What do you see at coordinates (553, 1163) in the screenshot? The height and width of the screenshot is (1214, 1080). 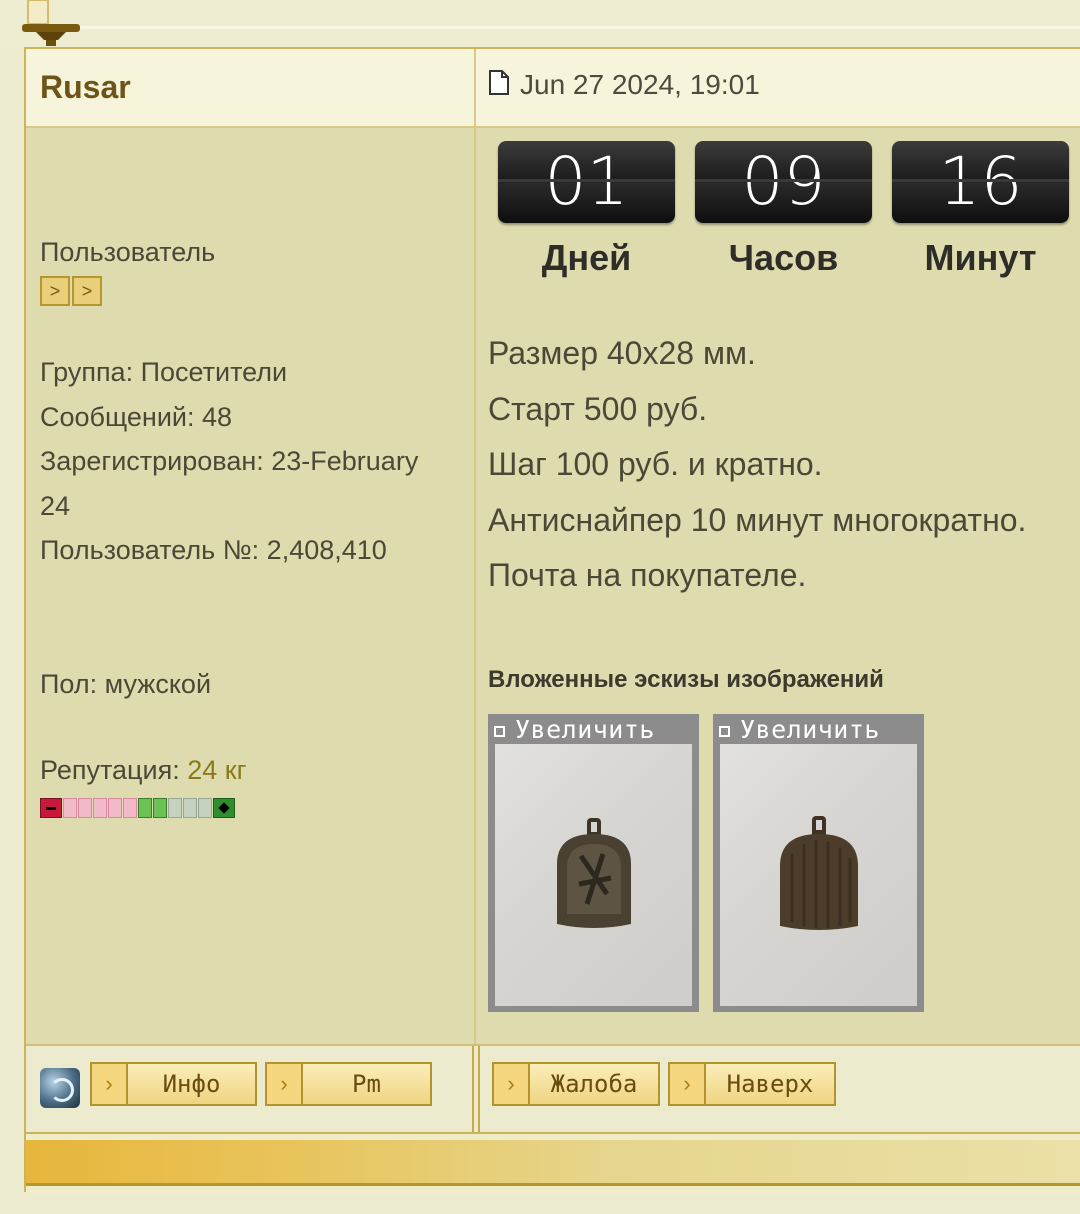 I see `post-divider-bar` at bounding box center [553, 1163].